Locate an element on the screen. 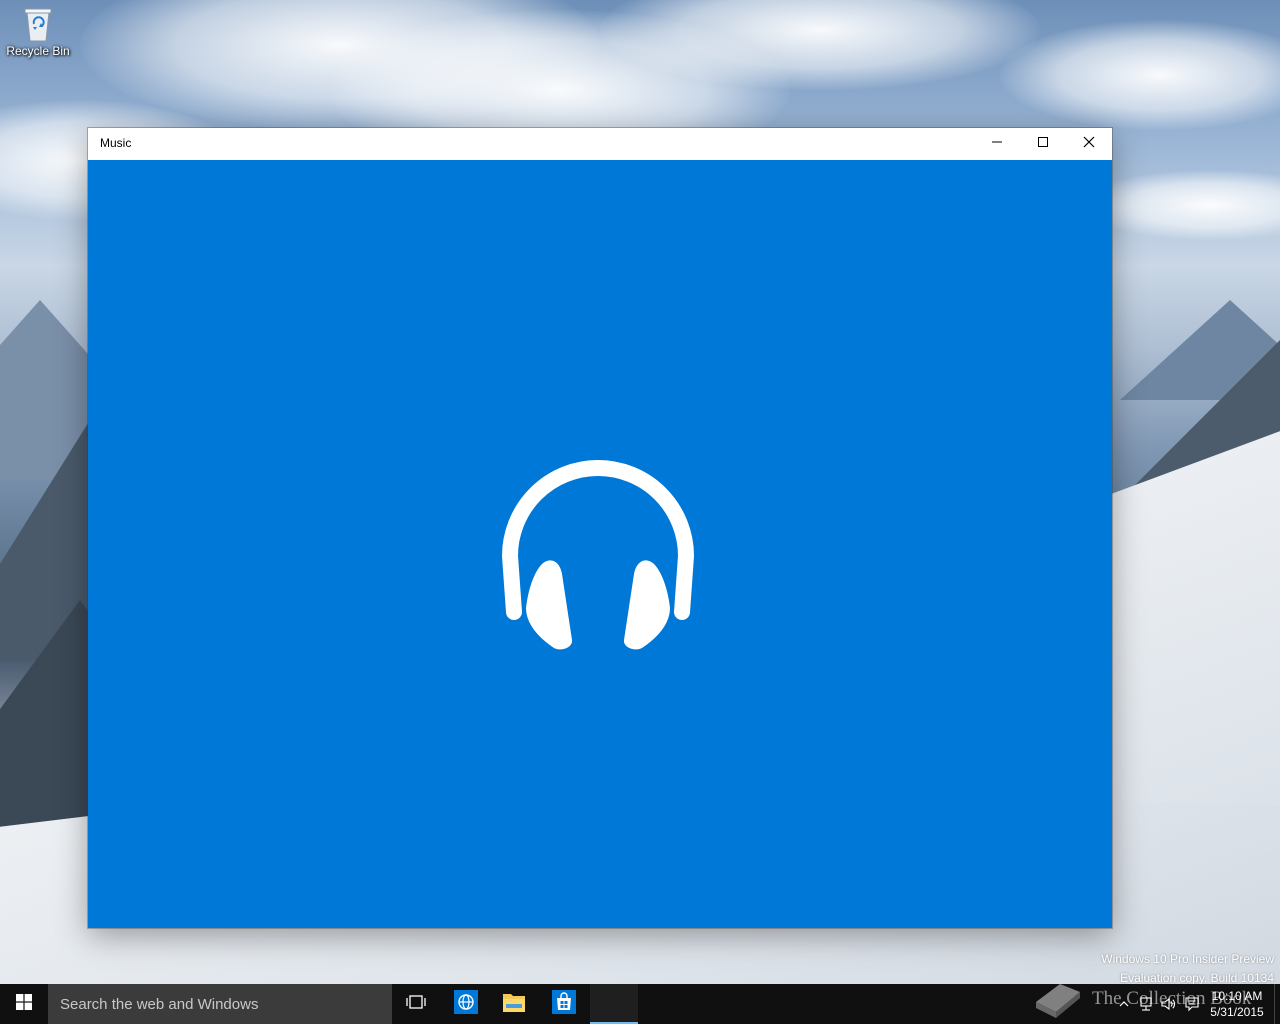 This screenshot has height=1024, width=1280. close-icon is located at coordinates (1089, 144).